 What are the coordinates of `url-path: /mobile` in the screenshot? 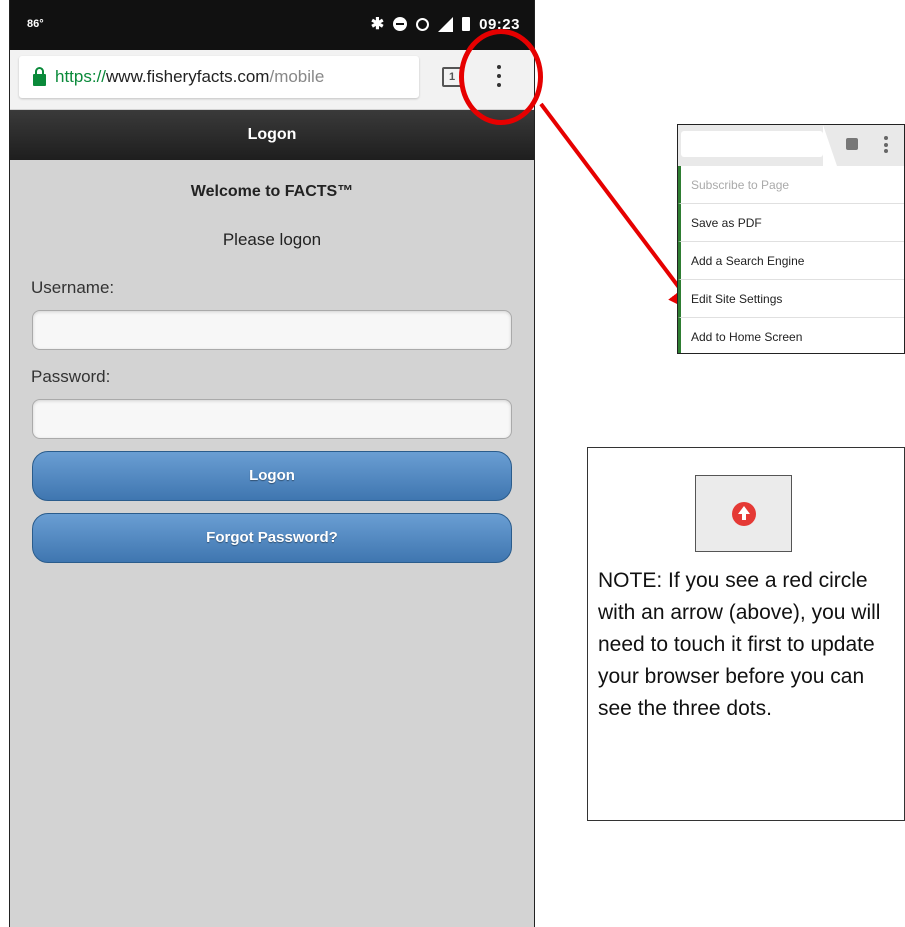 It's located at (297, 76).